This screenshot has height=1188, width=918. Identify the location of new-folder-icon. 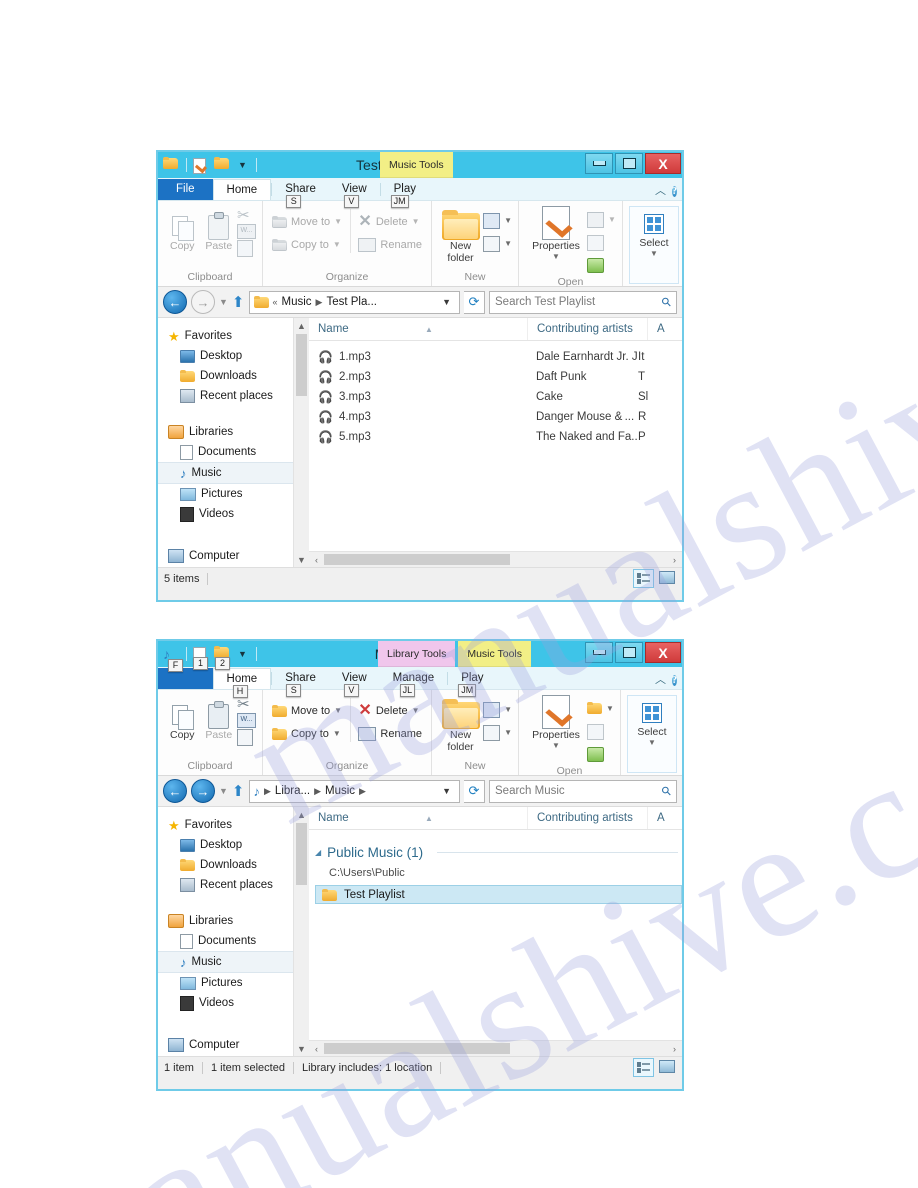
(222, 165).